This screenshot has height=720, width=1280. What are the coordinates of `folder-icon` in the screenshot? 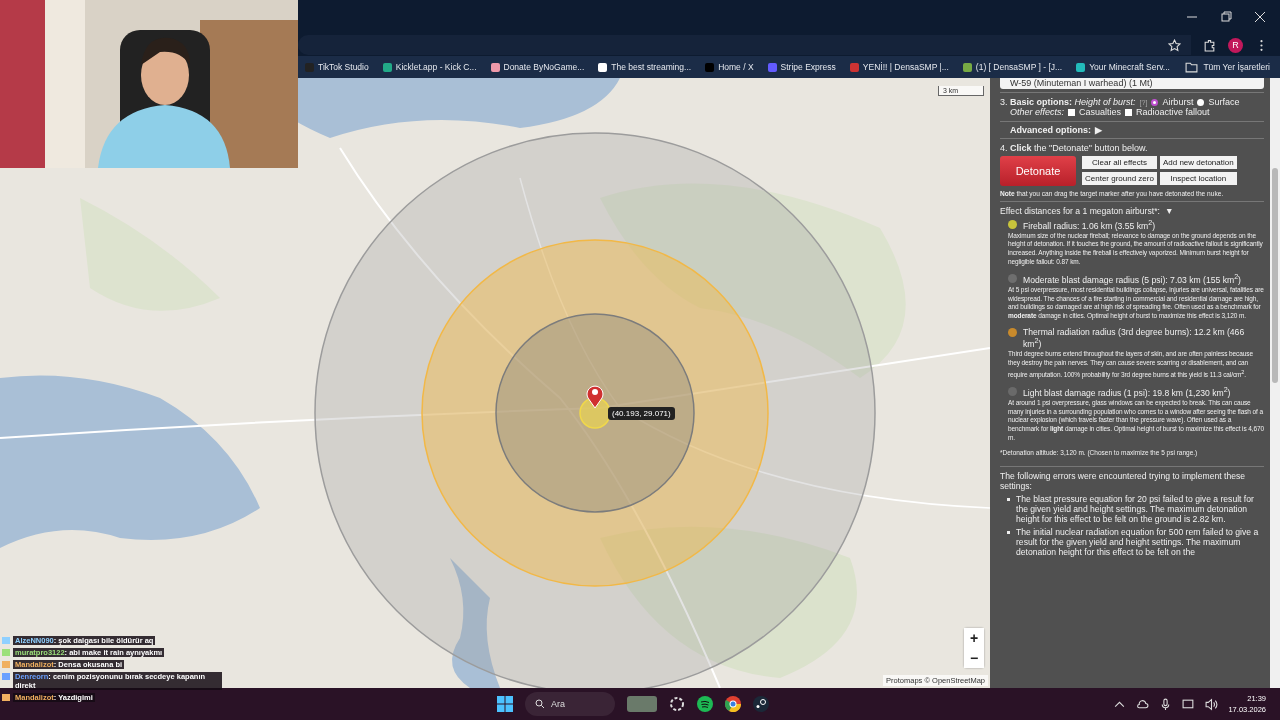 It's located at (1192, 67).